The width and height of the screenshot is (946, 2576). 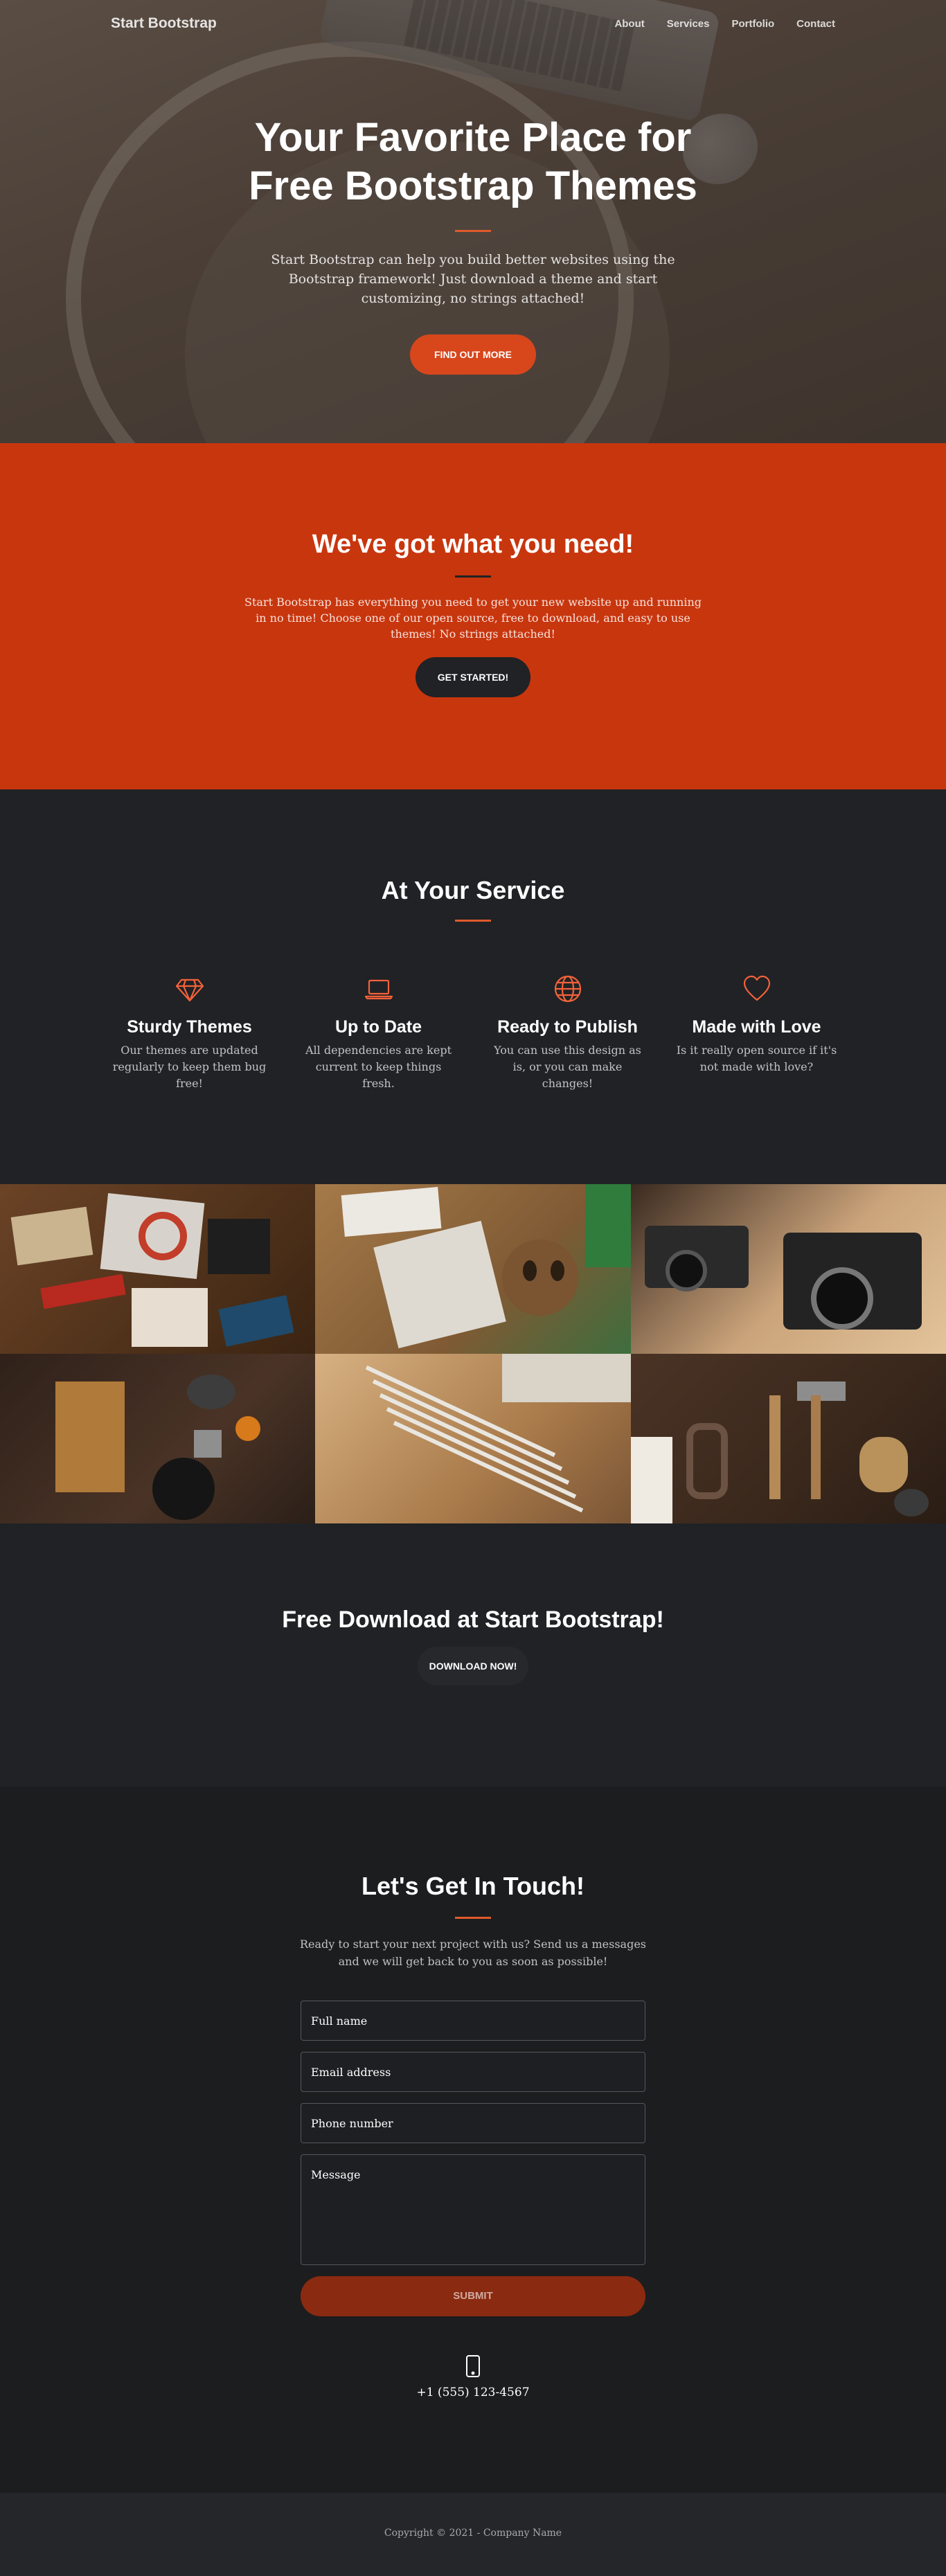 What do you see at coordinates (473, 1886) in the screenshot?
I see `contact-title: Let's Get In Touch!` at bounding box center [473, 1886].